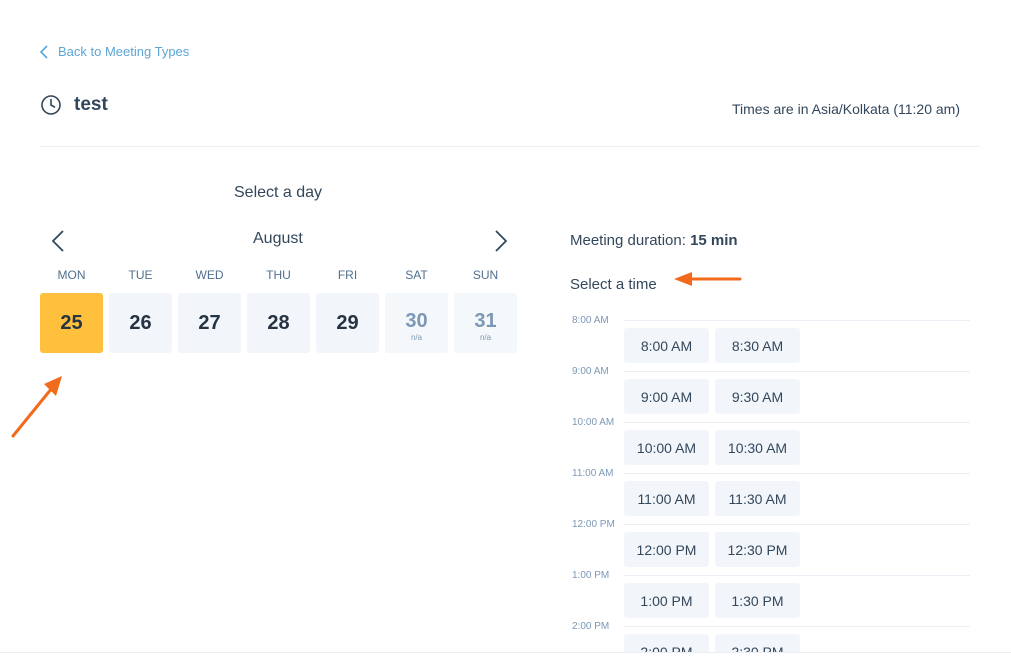  What do you see at coordinates (666, 600) in the screenshot?
I see `time-slot-button: 1:00 PM` at bounding box center [666, 600].